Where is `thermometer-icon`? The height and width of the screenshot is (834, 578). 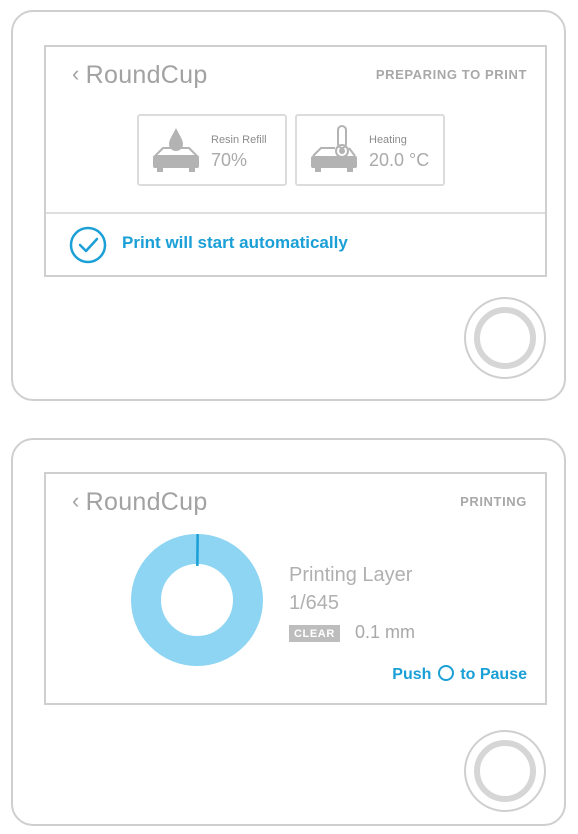 thermometer-icon is located at coordinates (334, 148).